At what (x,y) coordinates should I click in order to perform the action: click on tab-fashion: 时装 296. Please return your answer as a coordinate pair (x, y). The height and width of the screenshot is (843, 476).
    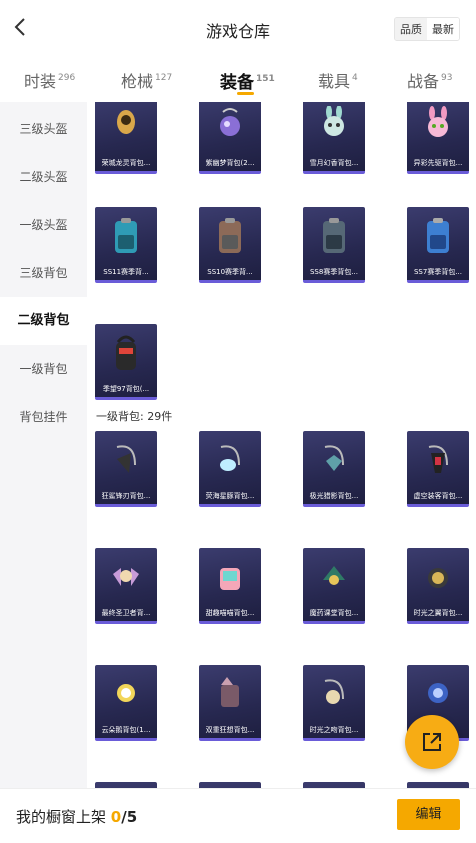
    Looking at the image, I should click on (49, 80).